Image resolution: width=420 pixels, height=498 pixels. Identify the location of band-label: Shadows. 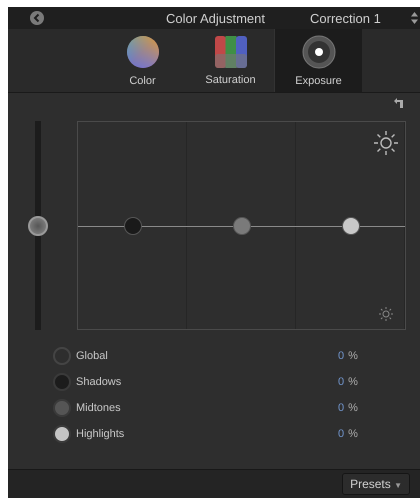
(99, 382).